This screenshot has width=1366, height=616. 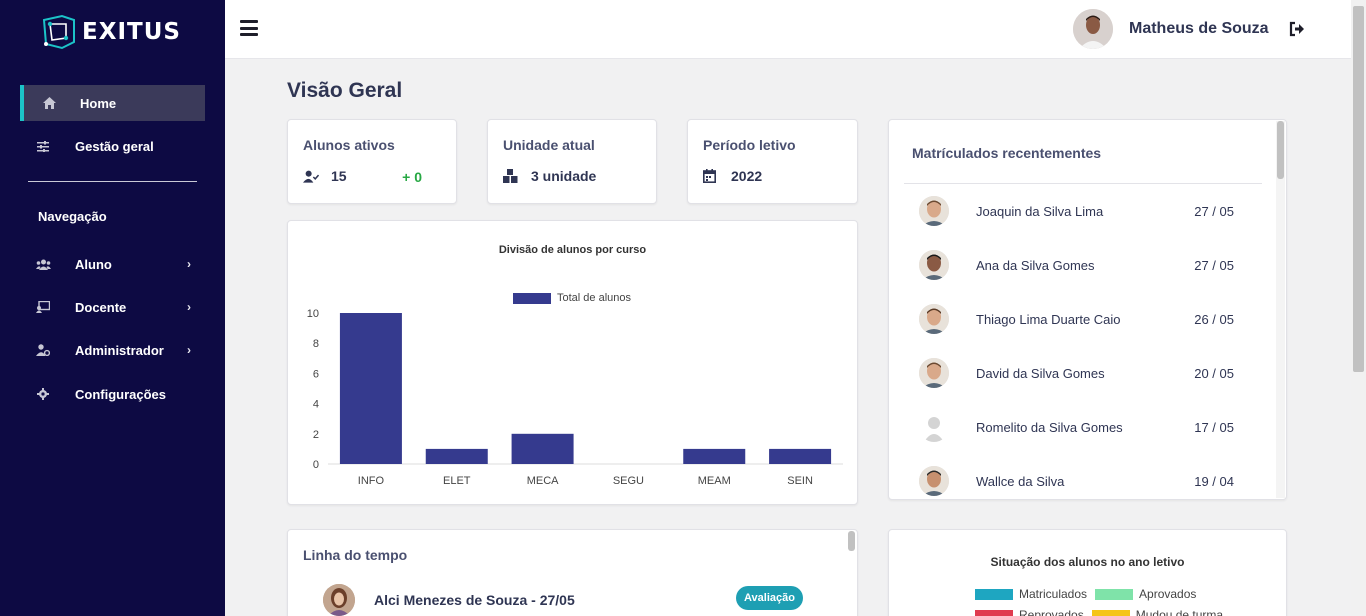 What do you see at coordinates (511, 176) in the screenshot?
I see `boxes-icon` at bounding box center [511, 176].